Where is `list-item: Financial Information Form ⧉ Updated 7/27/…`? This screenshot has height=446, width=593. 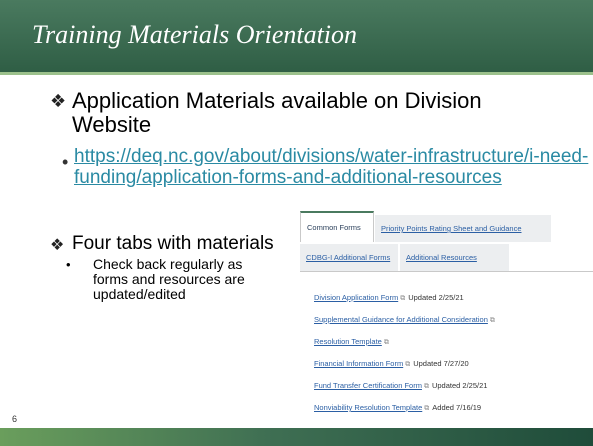 list-item: Financial Information Form ⧉ Updated 7/27/… is located at coordinates (391, 364).